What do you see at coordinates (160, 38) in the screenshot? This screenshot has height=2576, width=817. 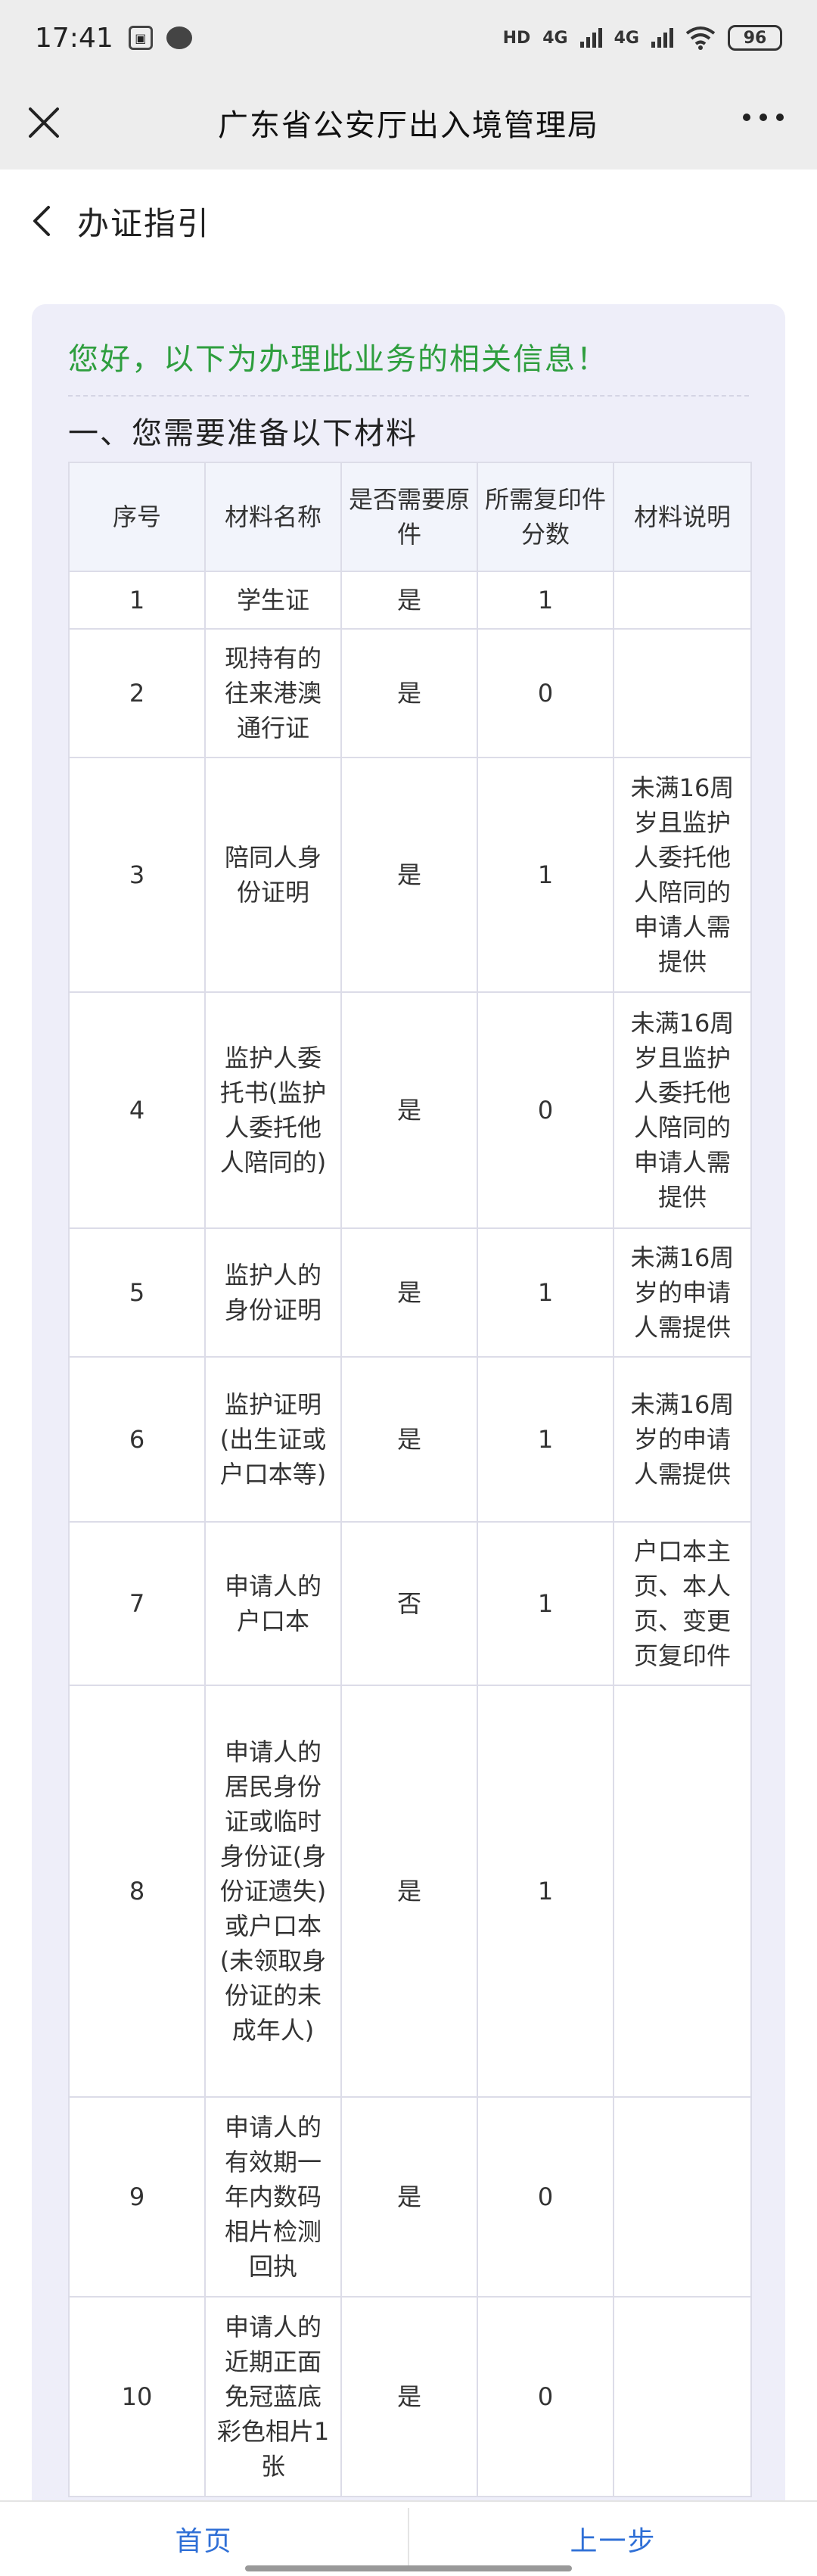 I see `status-notification-icons: ▣` at bounding box center [160, 38].